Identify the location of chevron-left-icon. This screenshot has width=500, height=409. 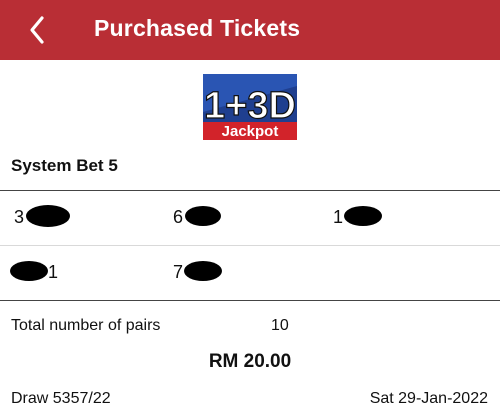
(37, 30).